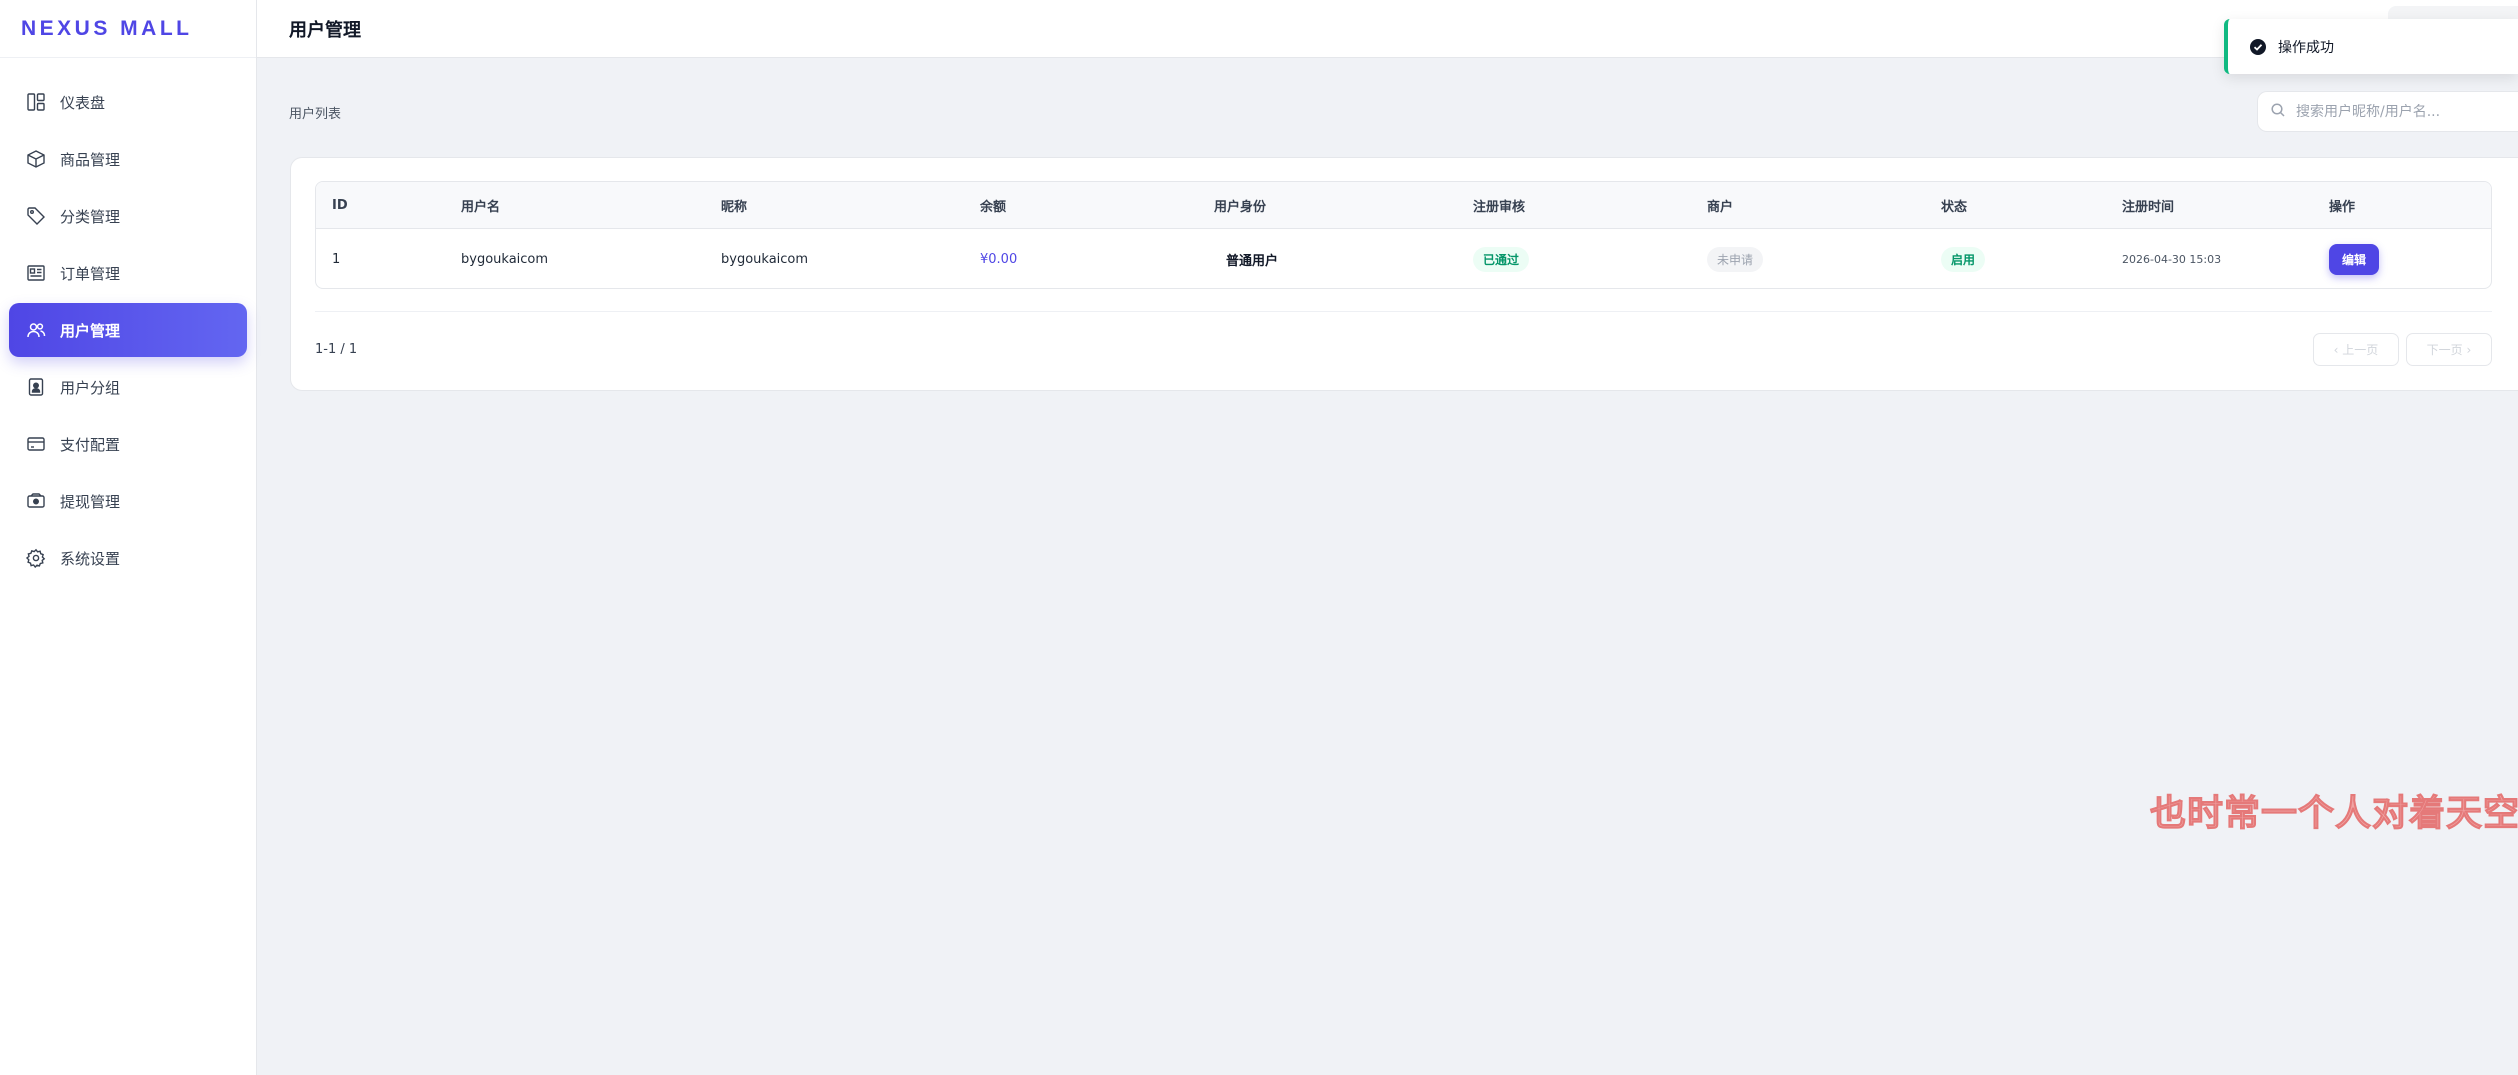 The height and width of the screenshot is (1075, 2518). What do you see at coordinates (1240, 205) in the screenshot?
I see `column-header-identity: 用户身份` at bounding box center [1240, 205].